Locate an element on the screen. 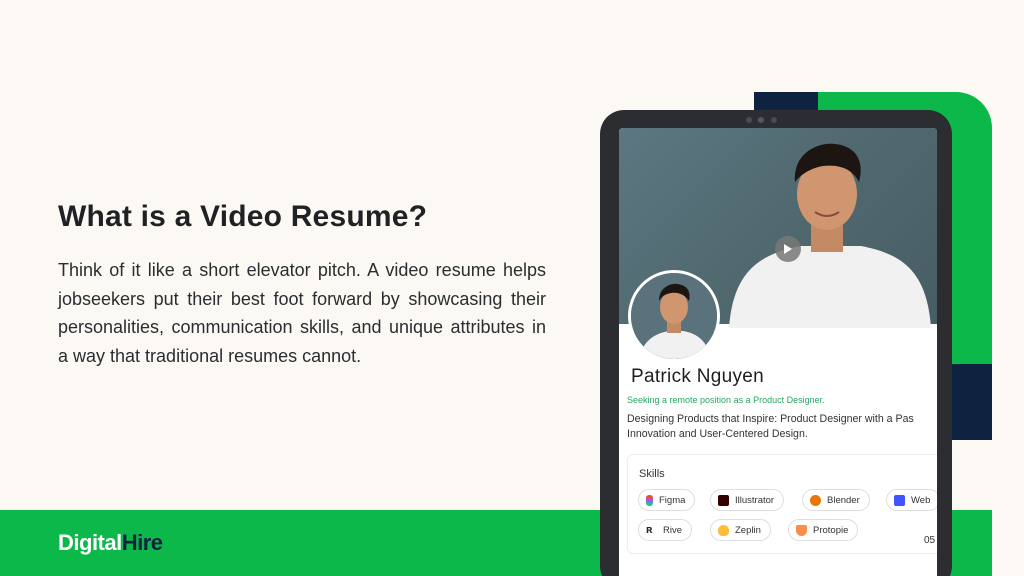 This screenshot has height=576, width=1024. webflow-icon is located at coordinates (899, 500).